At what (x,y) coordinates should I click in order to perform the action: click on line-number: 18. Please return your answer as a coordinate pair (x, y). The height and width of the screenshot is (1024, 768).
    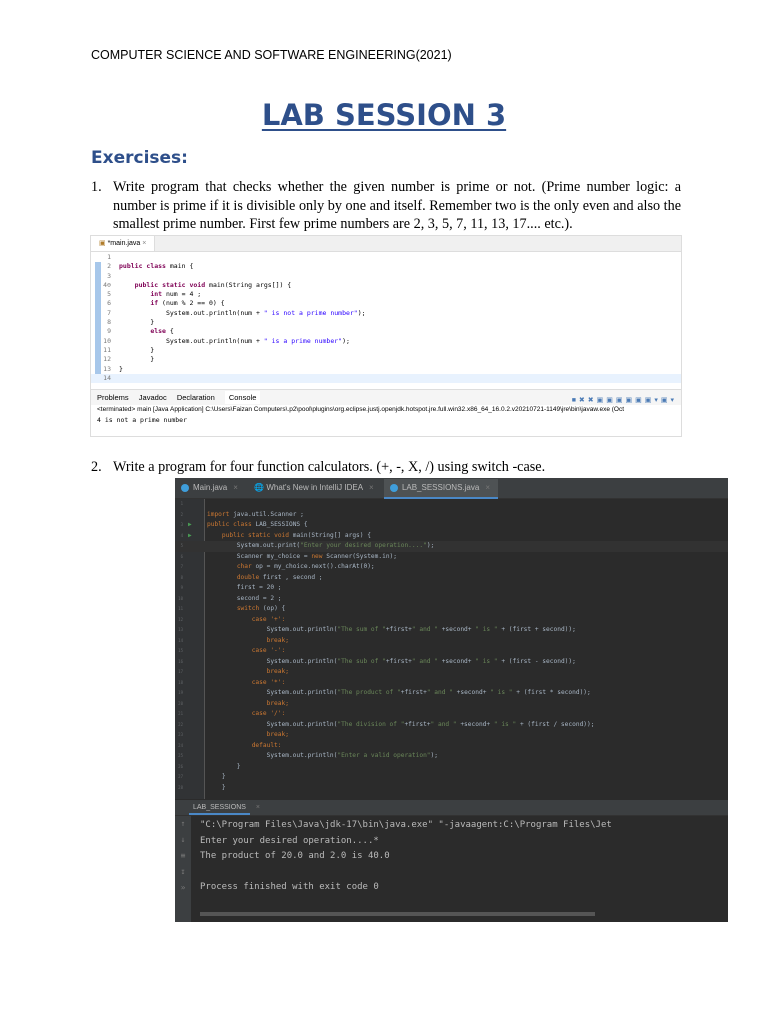
    Looking at the image, I should click on (180, 682).